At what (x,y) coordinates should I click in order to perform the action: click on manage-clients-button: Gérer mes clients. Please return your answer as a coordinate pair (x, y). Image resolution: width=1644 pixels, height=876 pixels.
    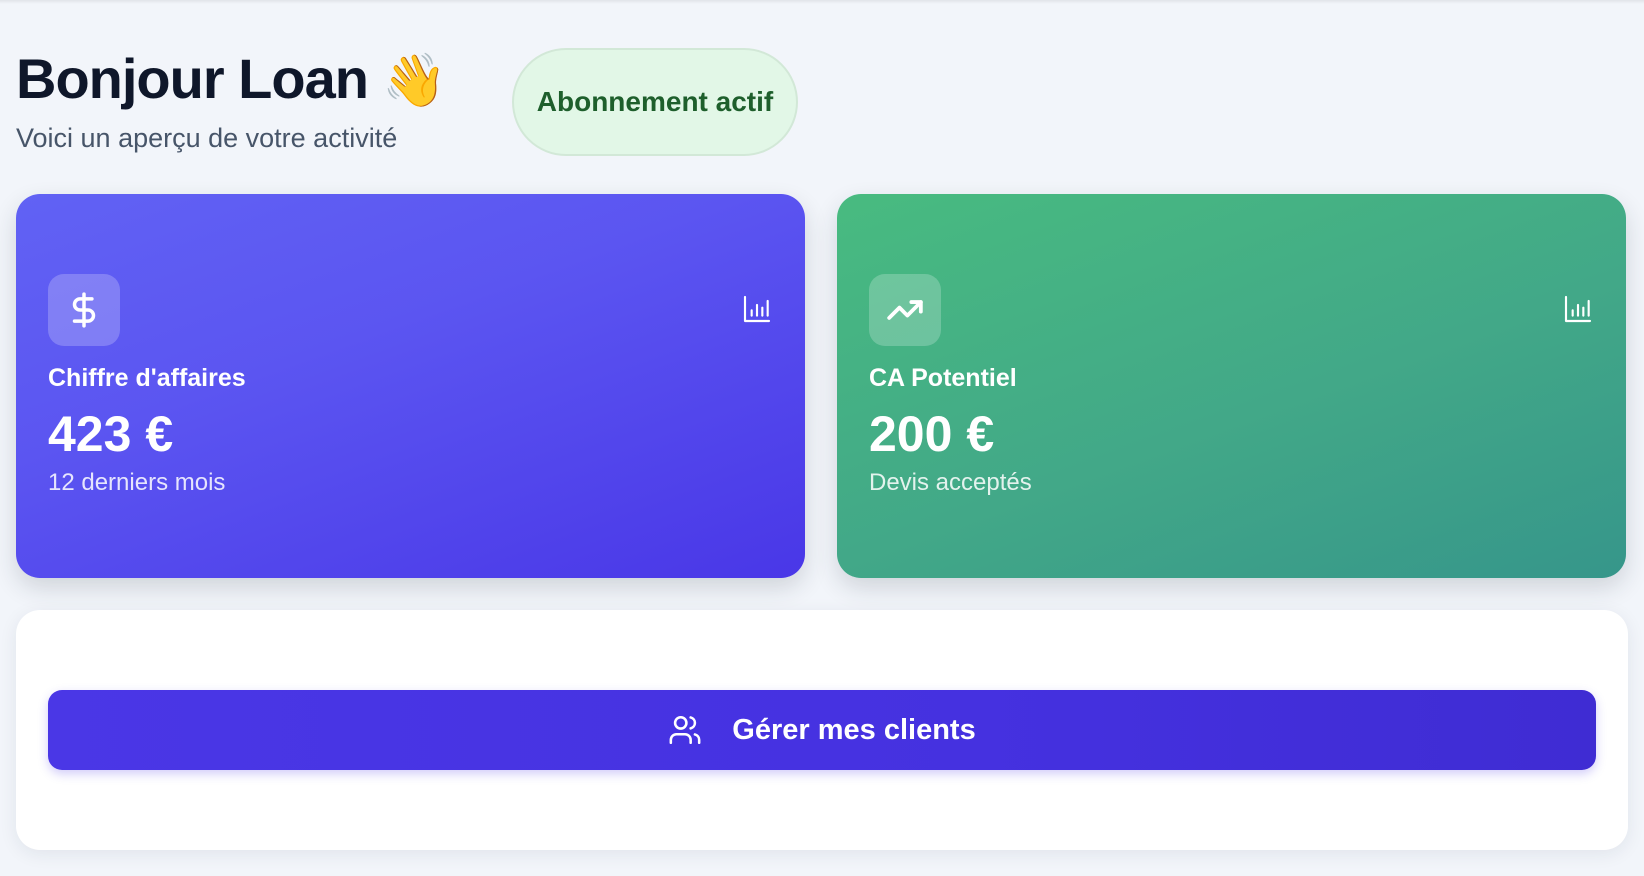
    Looking at the image, I should click on (822, 730).